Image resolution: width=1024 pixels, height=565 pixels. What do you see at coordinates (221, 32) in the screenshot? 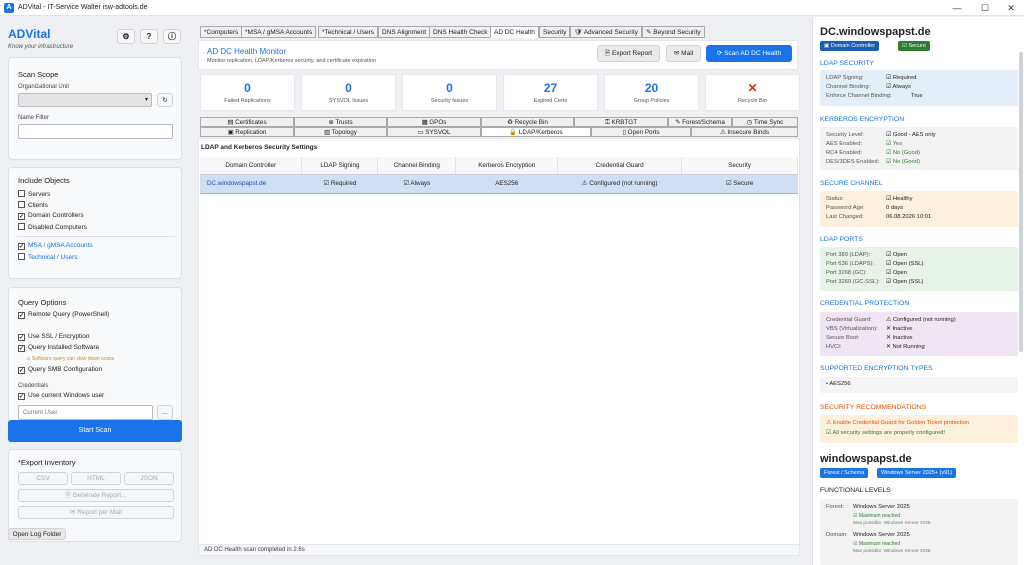
I see `tab-computers: *Computers` at bounding box center [221, 32].